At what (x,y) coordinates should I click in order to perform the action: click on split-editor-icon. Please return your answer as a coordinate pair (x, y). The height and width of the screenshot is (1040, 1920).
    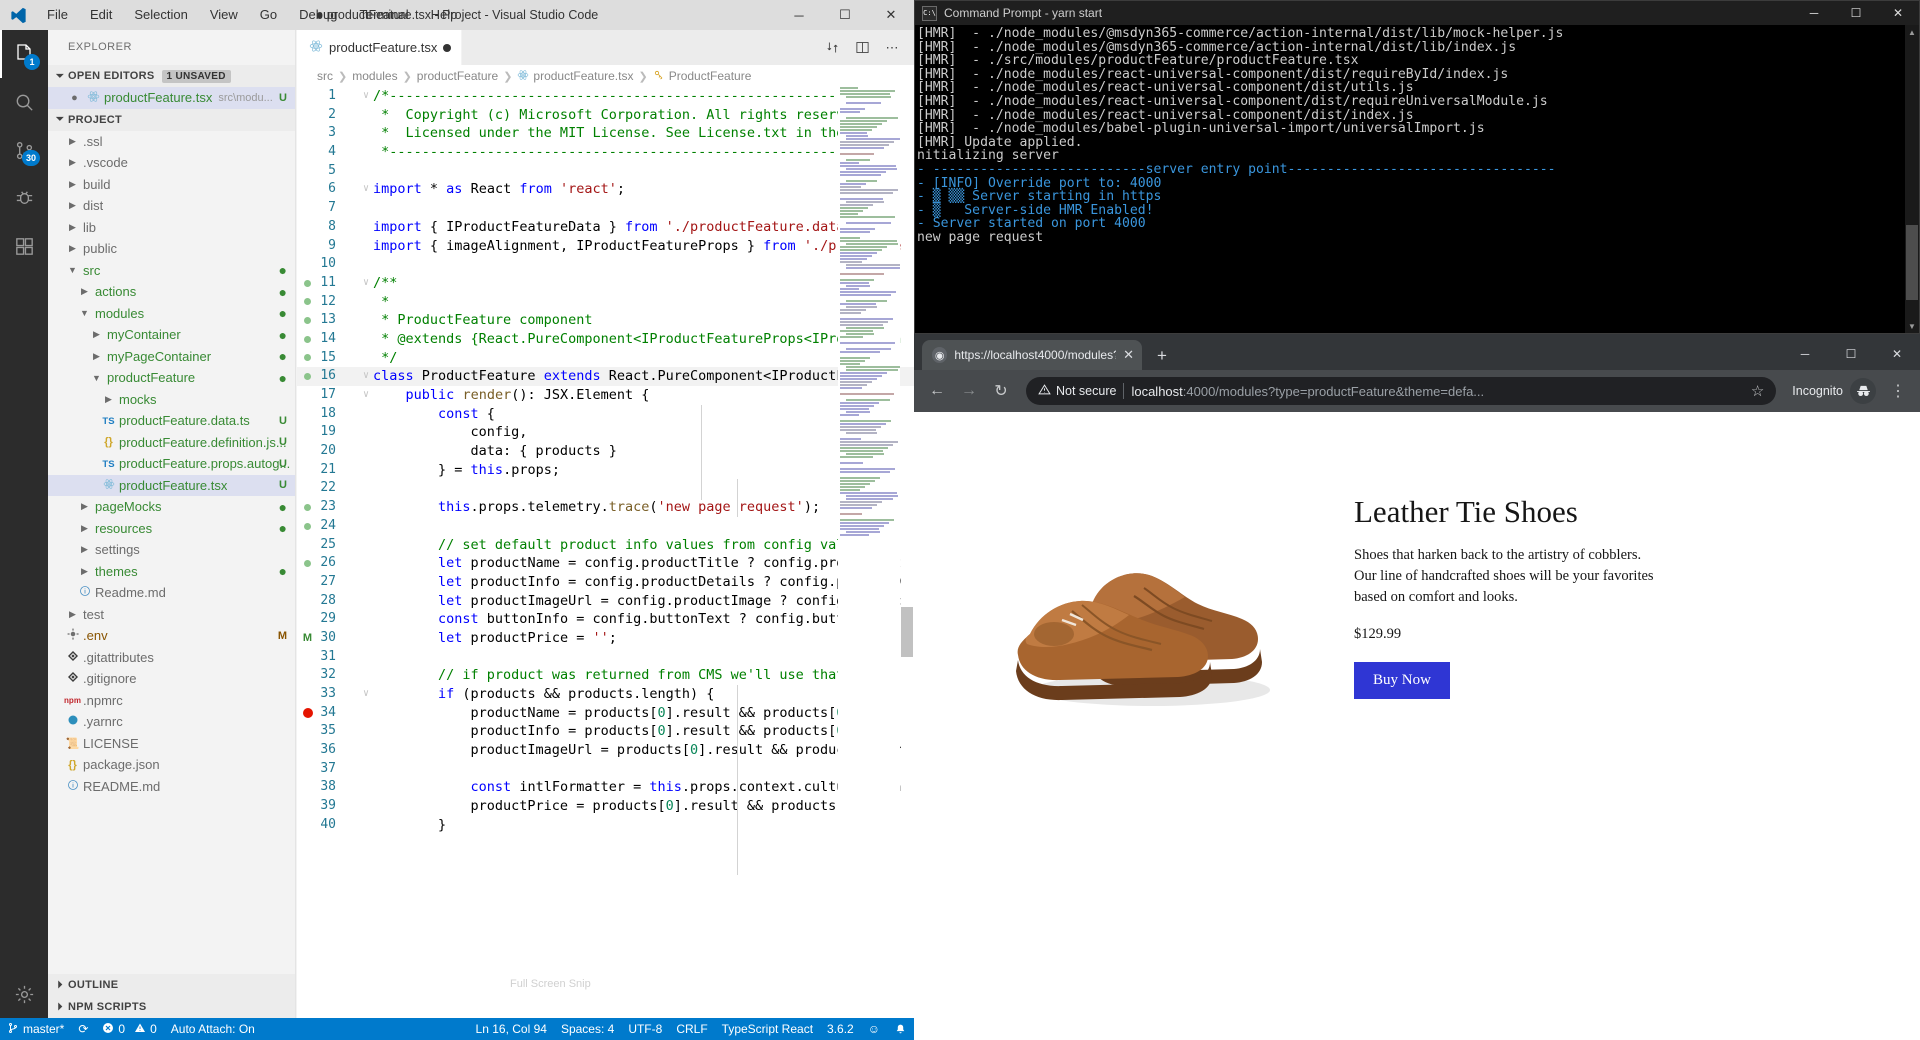
    Looking at the image, I should click on (862, 48).